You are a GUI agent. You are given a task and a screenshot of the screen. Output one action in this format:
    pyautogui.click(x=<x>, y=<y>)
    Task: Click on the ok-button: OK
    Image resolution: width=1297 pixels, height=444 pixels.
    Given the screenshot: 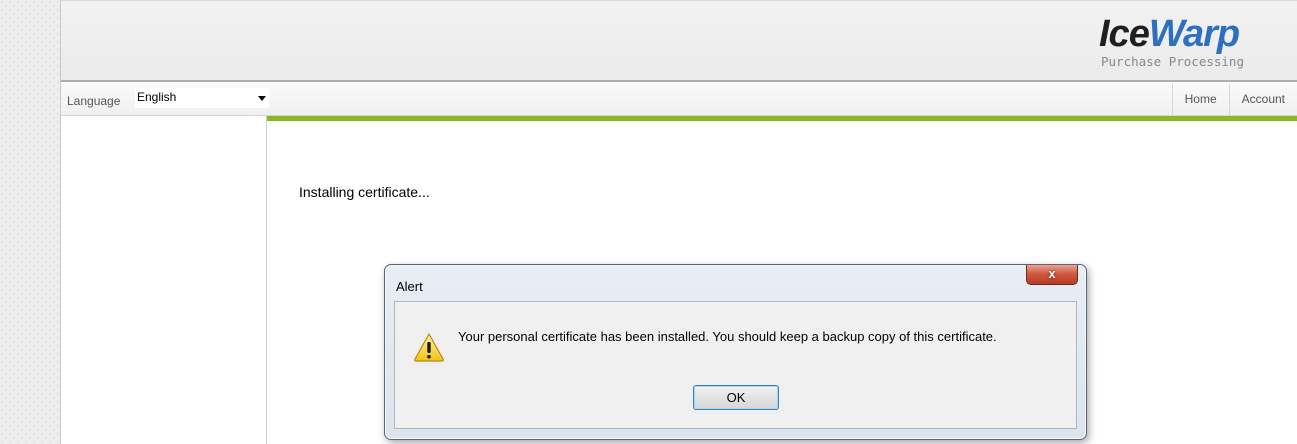 What is the action you would take?
    pyautogui.click(x=736, y=397)
    